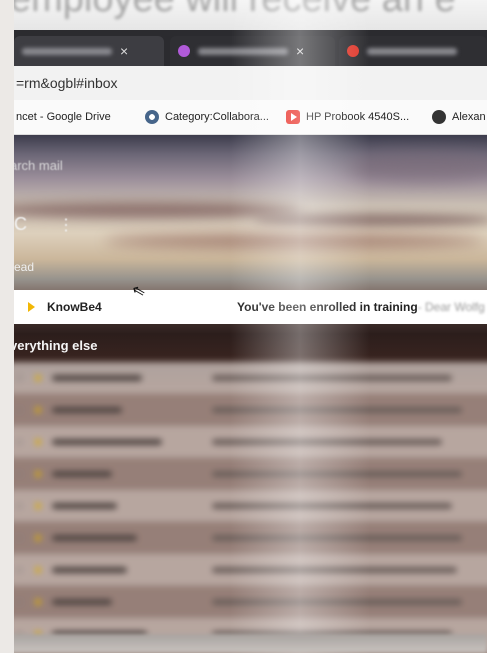 The height and width of the screenshot is (653, 487). I want to click on tab-gmail: ×, so click(89, 51).